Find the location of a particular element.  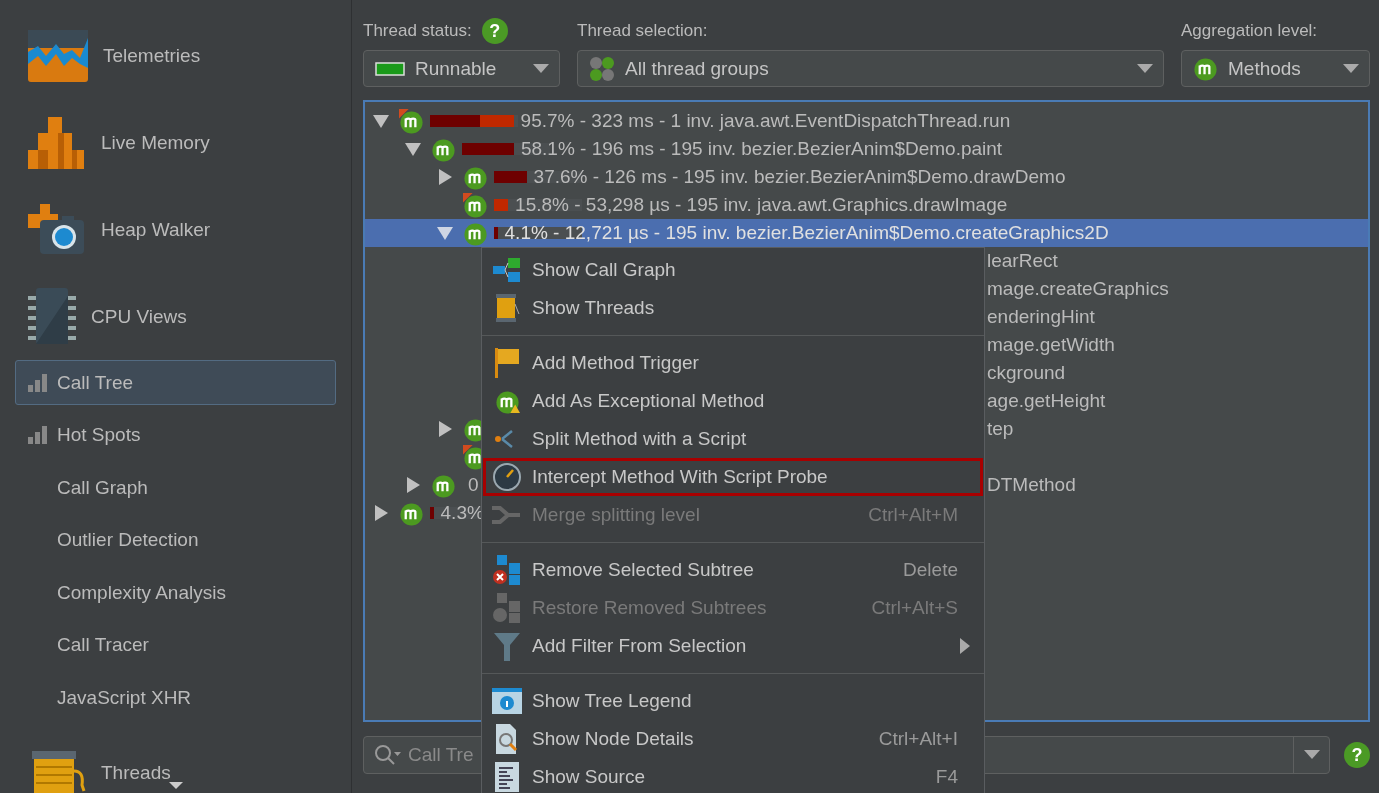

node-label: 0 is located at coordinates (473, 485).